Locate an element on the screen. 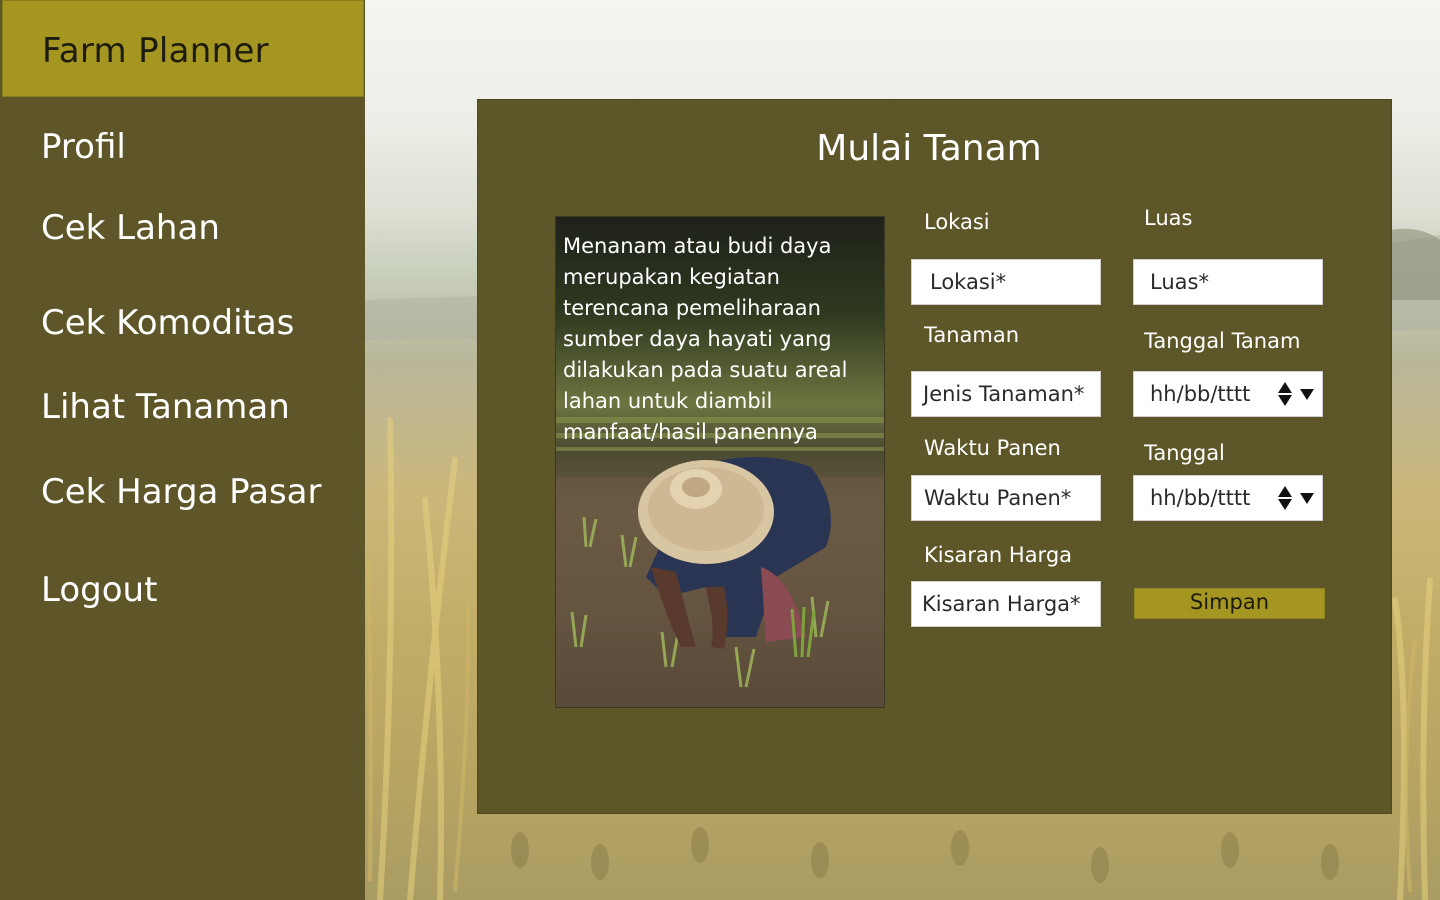 The height and width of the screenshot is (900, 1440). jenis-tanaman-input: Jenis Tanaman* is located at coordinates (1006, 394).